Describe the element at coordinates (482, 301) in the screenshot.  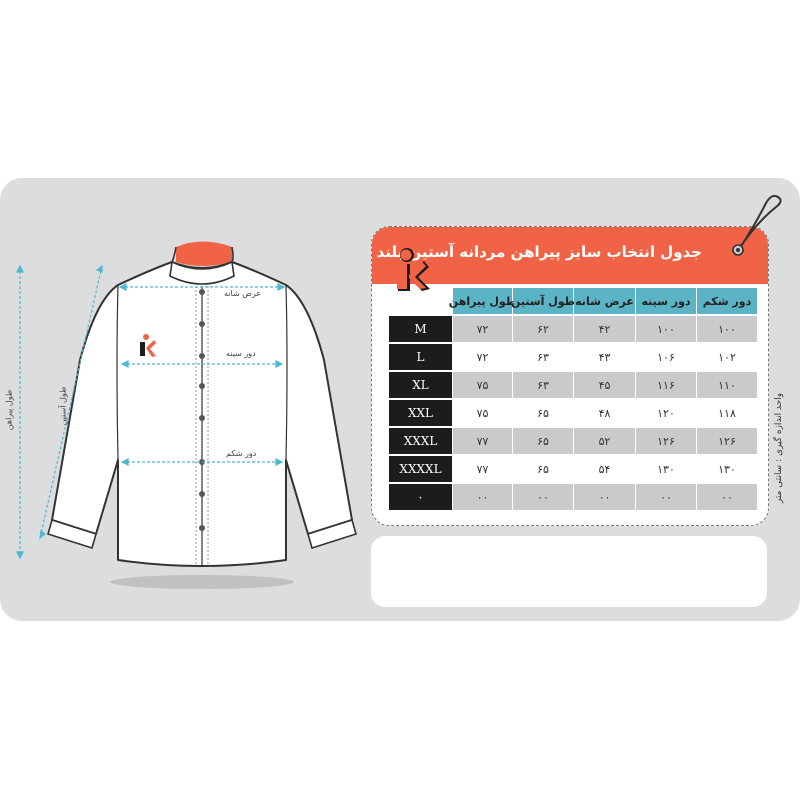
I see `header-shirt-length: طول پیراهن` at that location.